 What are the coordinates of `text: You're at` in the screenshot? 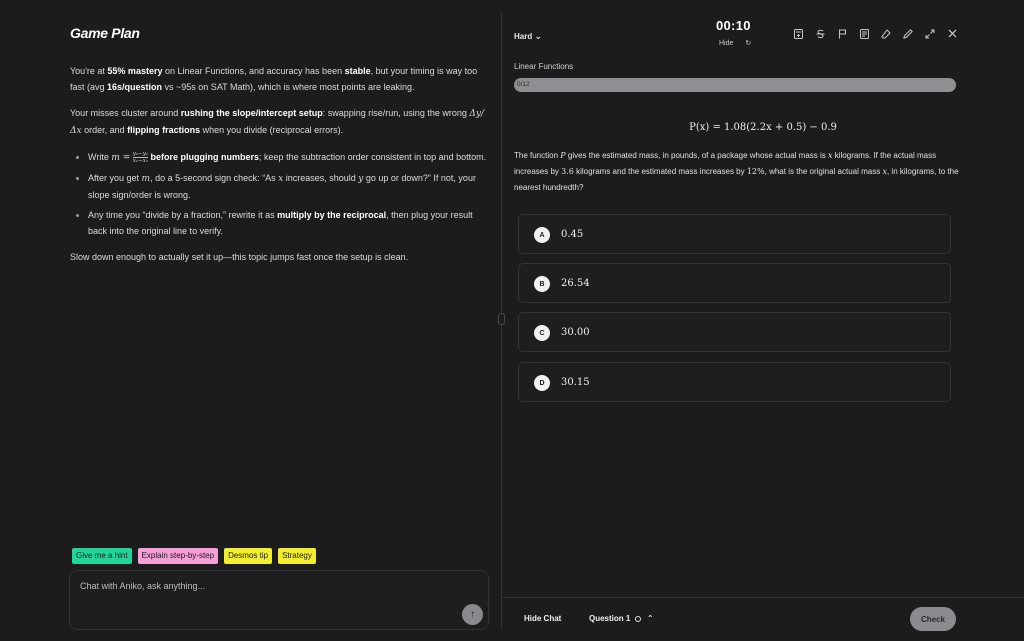 It's located at (89, 71).